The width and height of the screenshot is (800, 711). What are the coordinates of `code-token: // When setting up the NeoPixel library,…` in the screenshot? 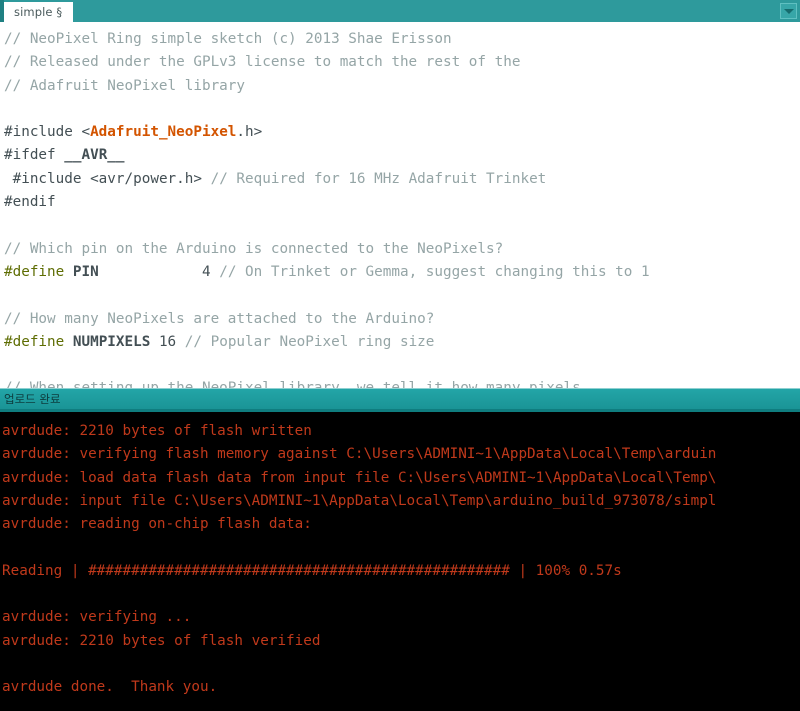 It's located at (292, 384).